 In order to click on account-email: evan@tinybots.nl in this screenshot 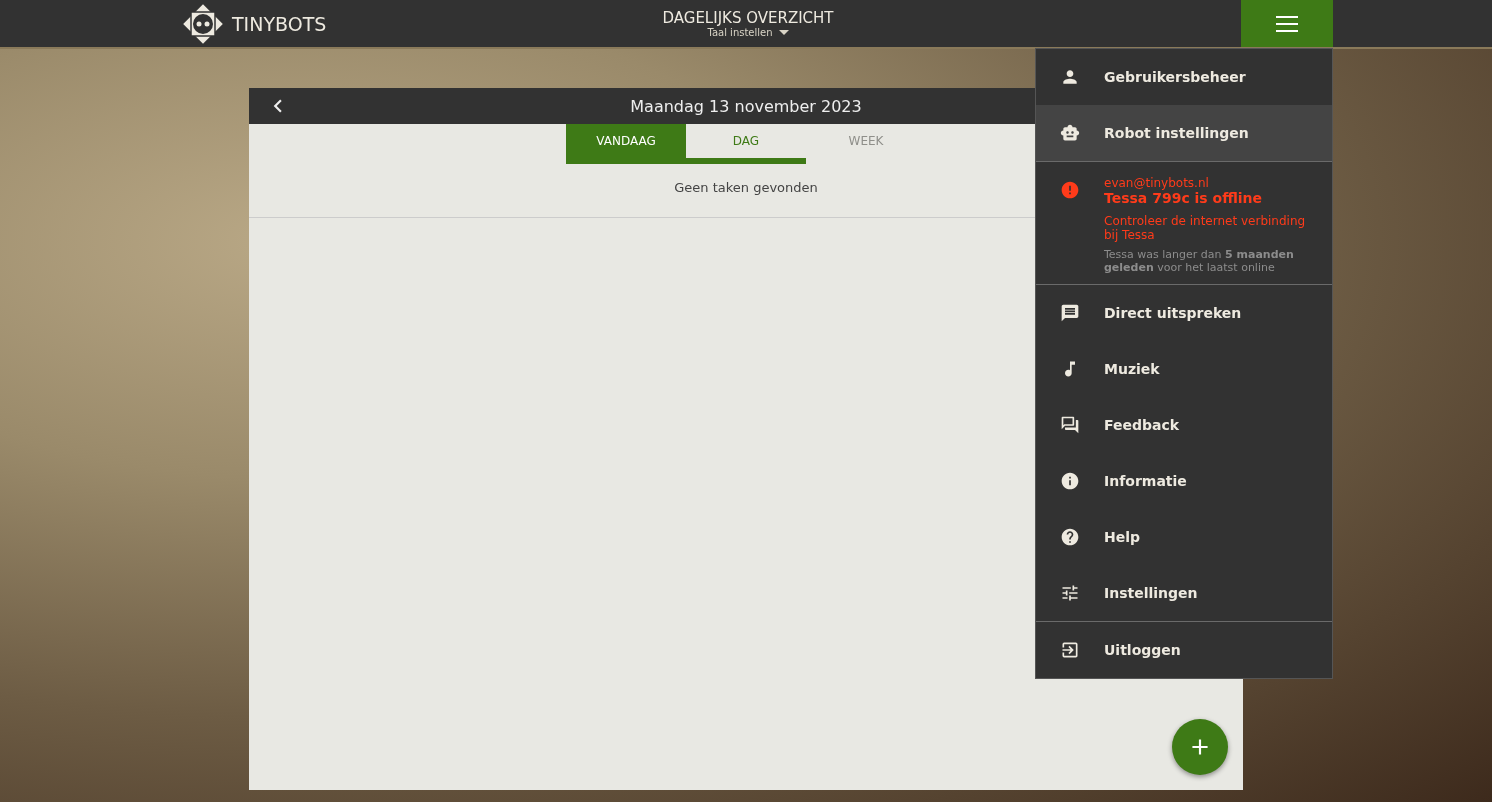, I will do `click(1157, 183)`.